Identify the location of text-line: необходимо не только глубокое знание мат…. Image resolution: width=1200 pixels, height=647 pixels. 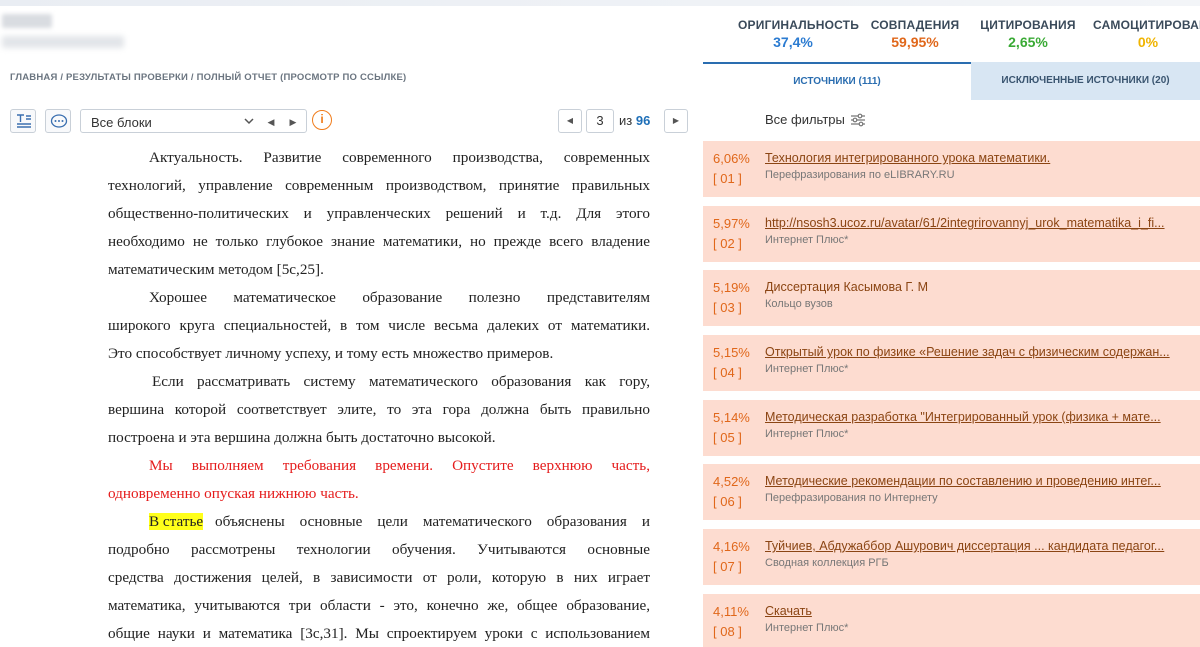
(379, 241).